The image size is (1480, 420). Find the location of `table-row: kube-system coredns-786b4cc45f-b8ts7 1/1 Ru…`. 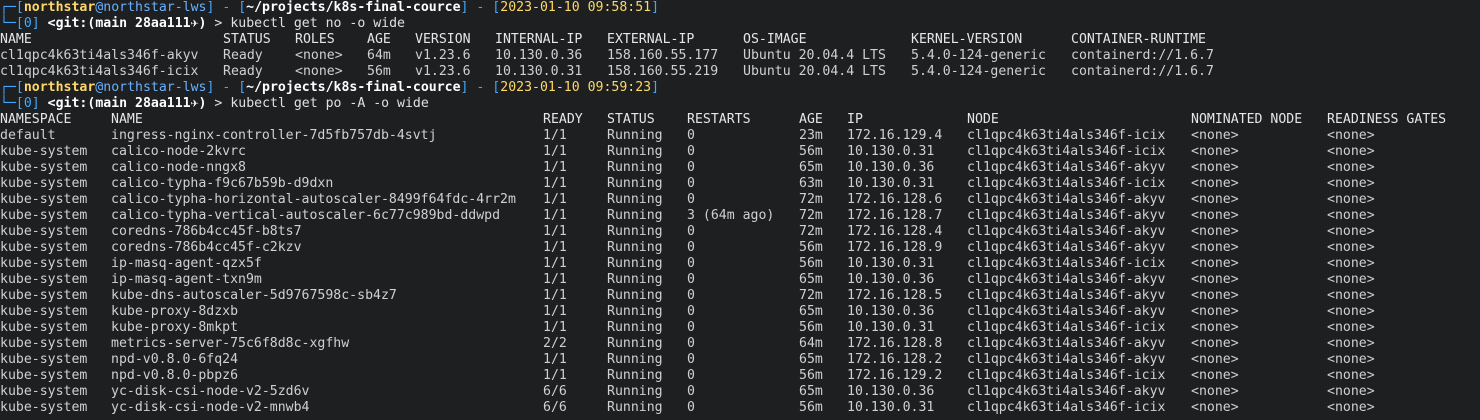

table-row: kube-system coredns-786b4cc45f-b8ts7 1/1 Ru… is located at coordinates (740, 232).